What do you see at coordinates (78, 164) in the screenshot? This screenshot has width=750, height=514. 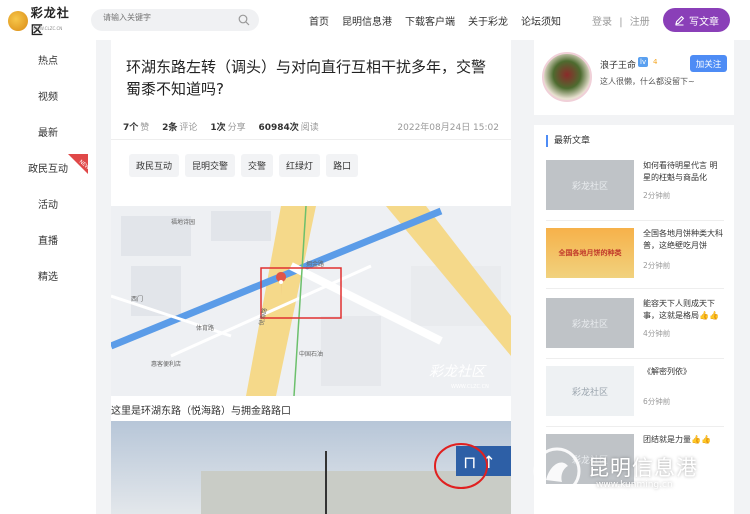 I see `new-badge-icon: NEW` at bounding box center [78, 164].